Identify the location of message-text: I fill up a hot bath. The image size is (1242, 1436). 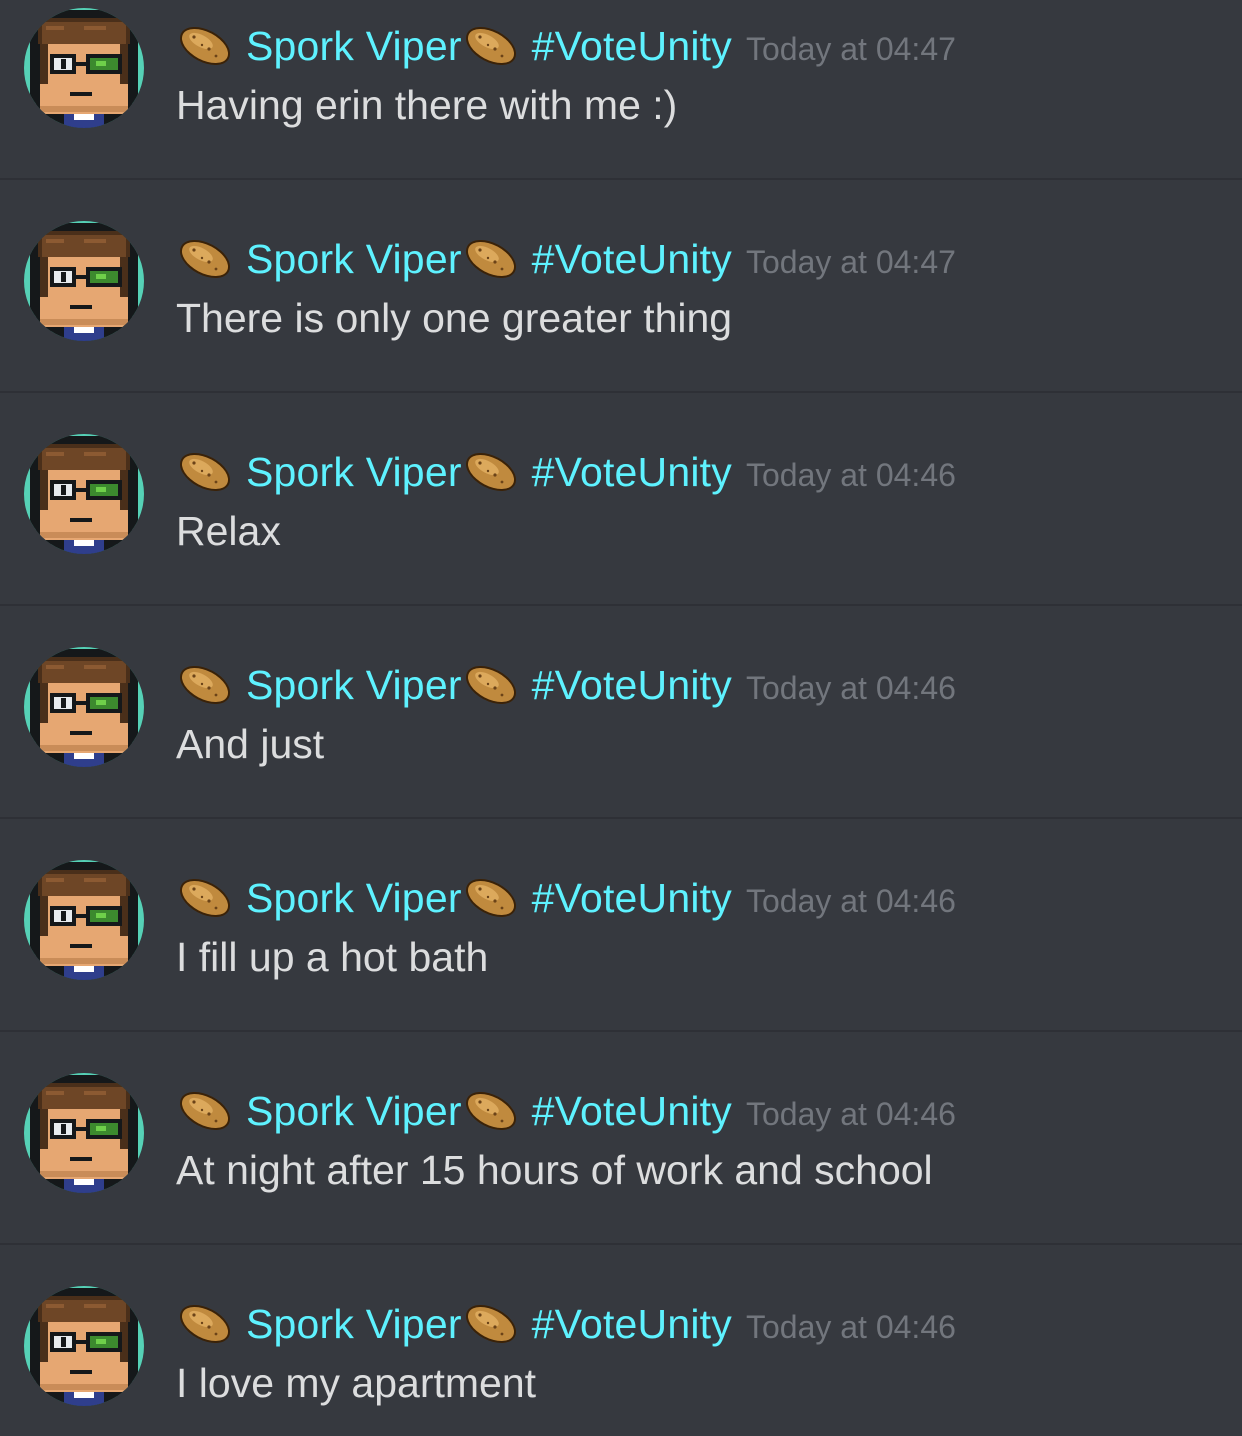
(332, 957).